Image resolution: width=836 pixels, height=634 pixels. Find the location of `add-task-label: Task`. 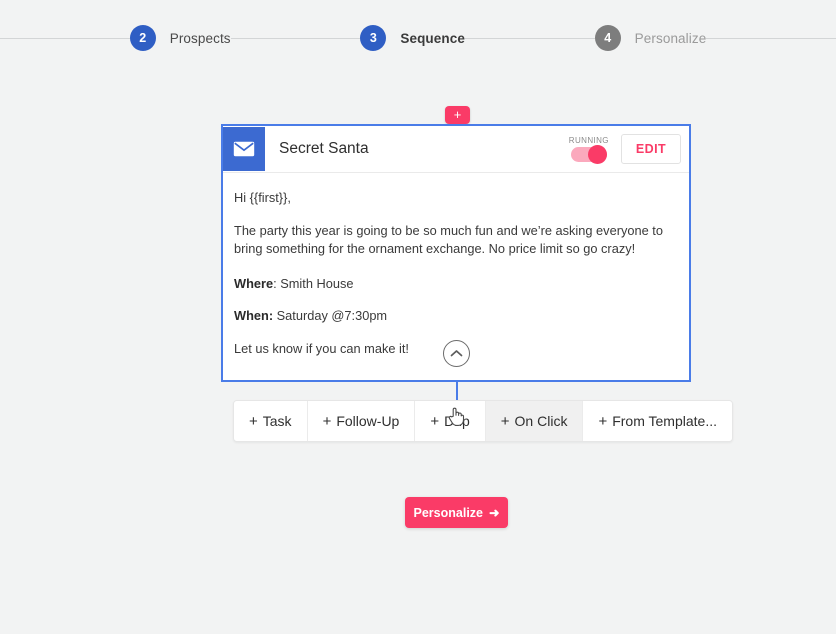

add-task-label: Task is located at coordinates (277, 421).